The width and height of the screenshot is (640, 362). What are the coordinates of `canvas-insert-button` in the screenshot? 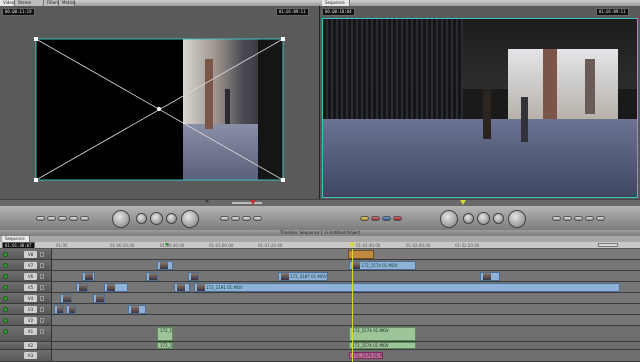 It's located at (364, 218).